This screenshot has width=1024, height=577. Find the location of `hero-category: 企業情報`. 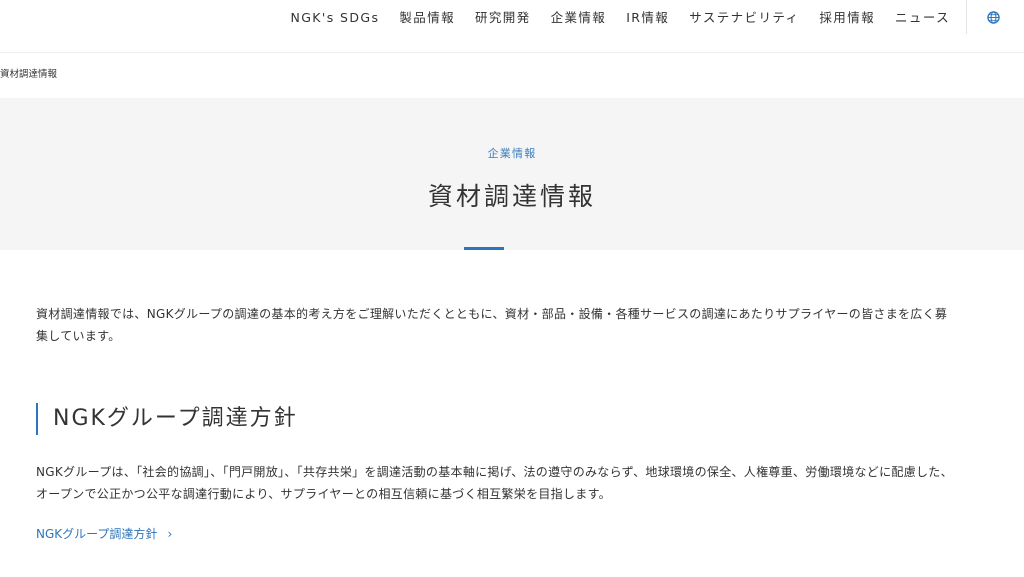

hero-category: 企業情報 is located at coordinates (512, 153).